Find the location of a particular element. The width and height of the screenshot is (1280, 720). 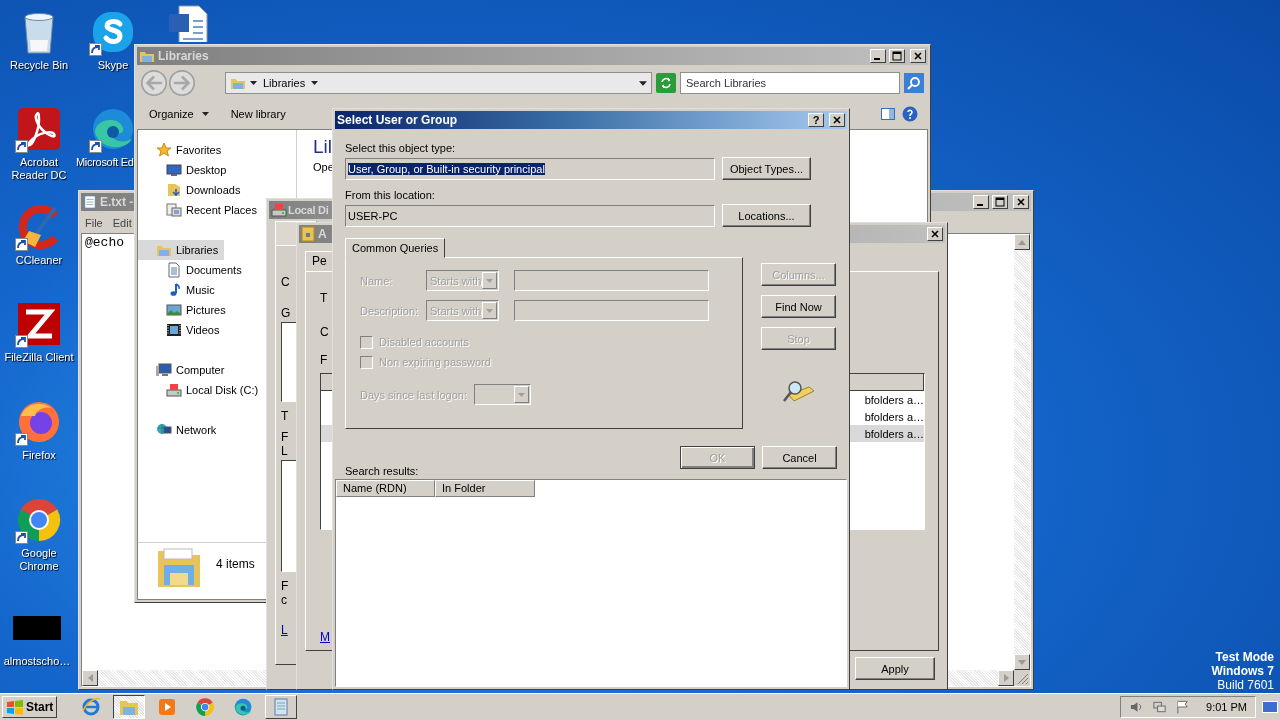

picture-icon is located at coordinates (174, 310).